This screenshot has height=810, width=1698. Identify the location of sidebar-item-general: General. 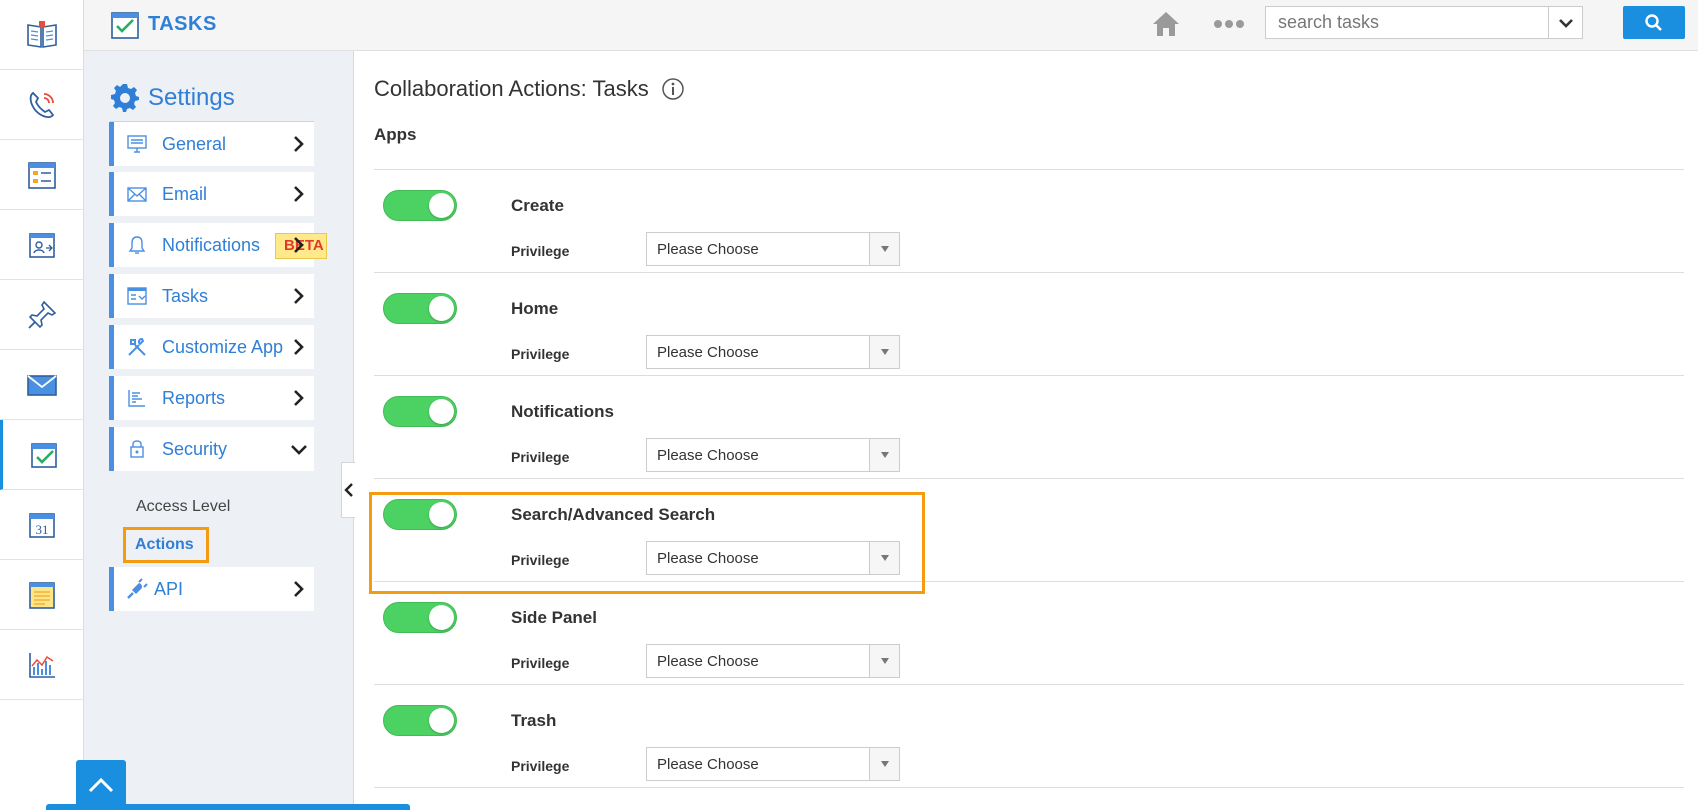
(211, 144).